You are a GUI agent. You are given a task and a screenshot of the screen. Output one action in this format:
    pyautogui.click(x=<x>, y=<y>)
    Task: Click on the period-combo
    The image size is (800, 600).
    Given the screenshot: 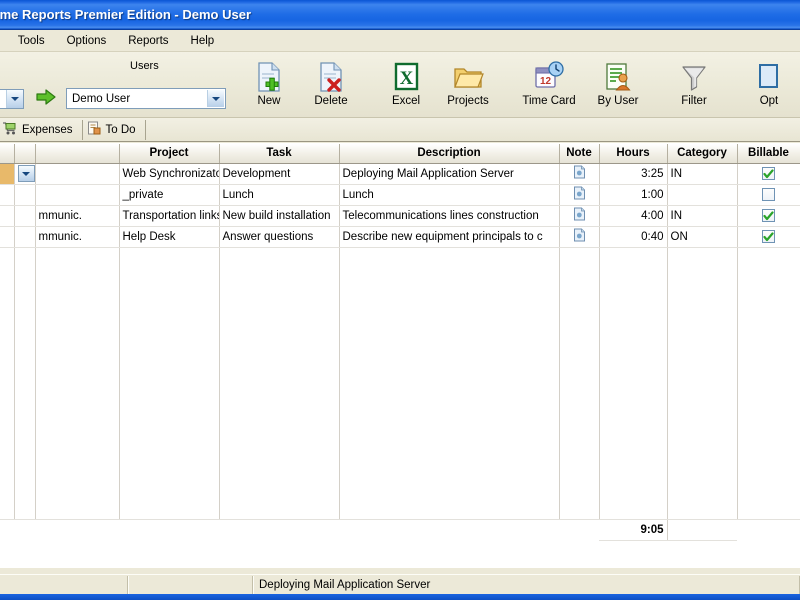 What is the action you would take?
    pyautogui.click(x=12, y=99)
    